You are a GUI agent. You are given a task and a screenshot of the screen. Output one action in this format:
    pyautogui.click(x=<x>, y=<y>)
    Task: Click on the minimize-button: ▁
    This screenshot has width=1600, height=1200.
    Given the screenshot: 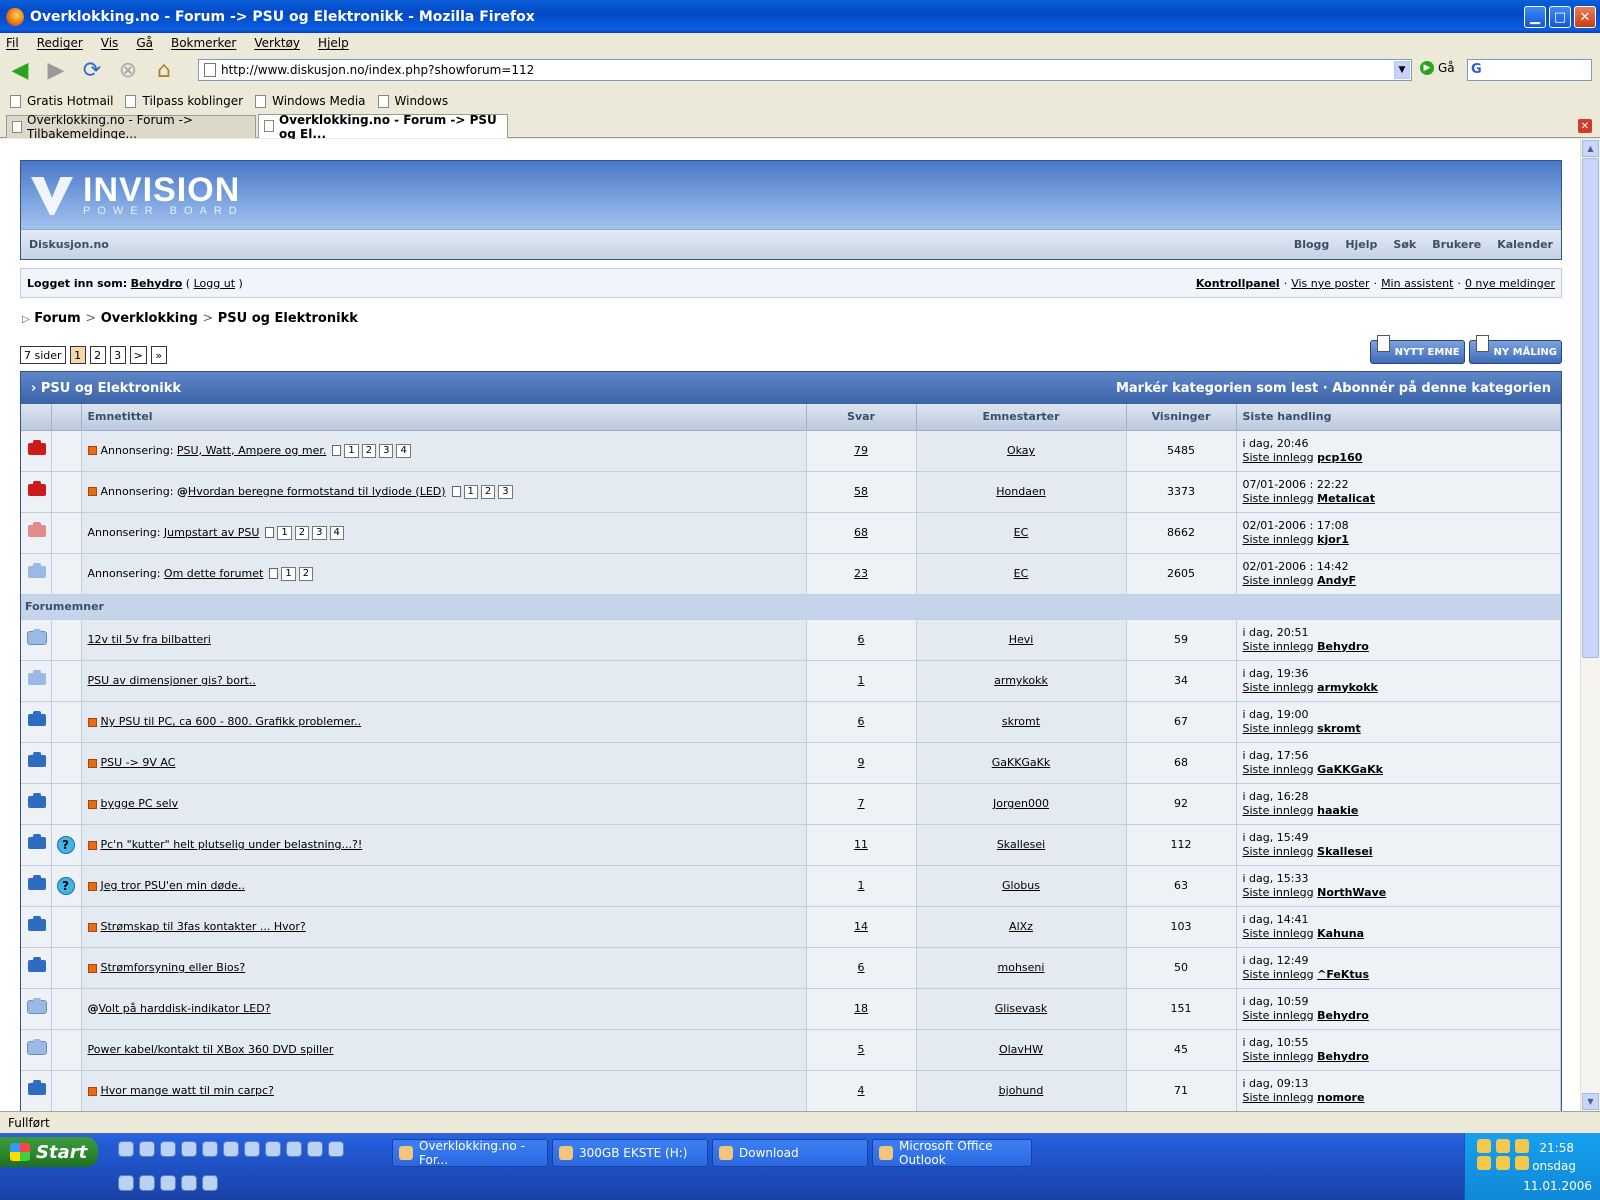 What is the action you would take?
    pyautogui.click(x=1535, y=17)
    